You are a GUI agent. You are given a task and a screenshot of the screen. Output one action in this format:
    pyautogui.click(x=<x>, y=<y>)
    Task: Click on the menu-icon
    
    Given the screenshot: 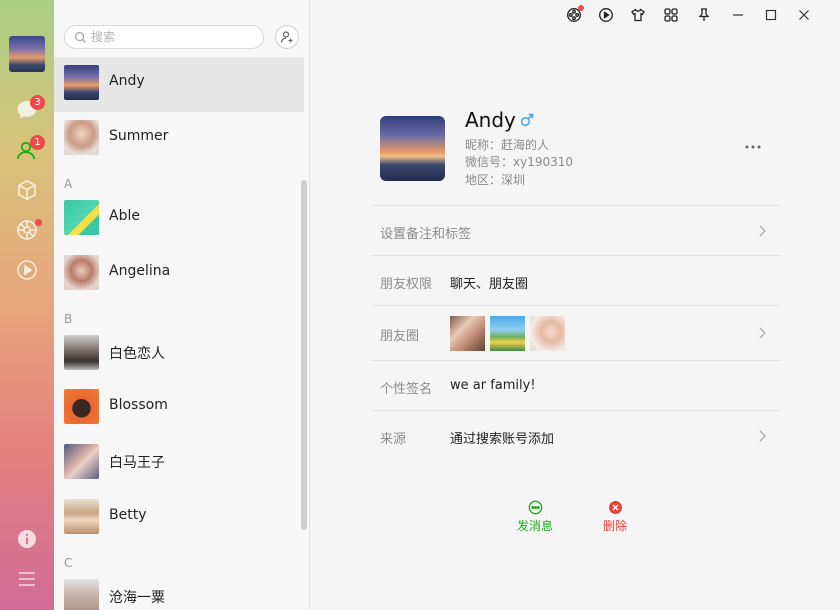 What is the action you would take?
    pyautogui.click(x=27, y=579)
    